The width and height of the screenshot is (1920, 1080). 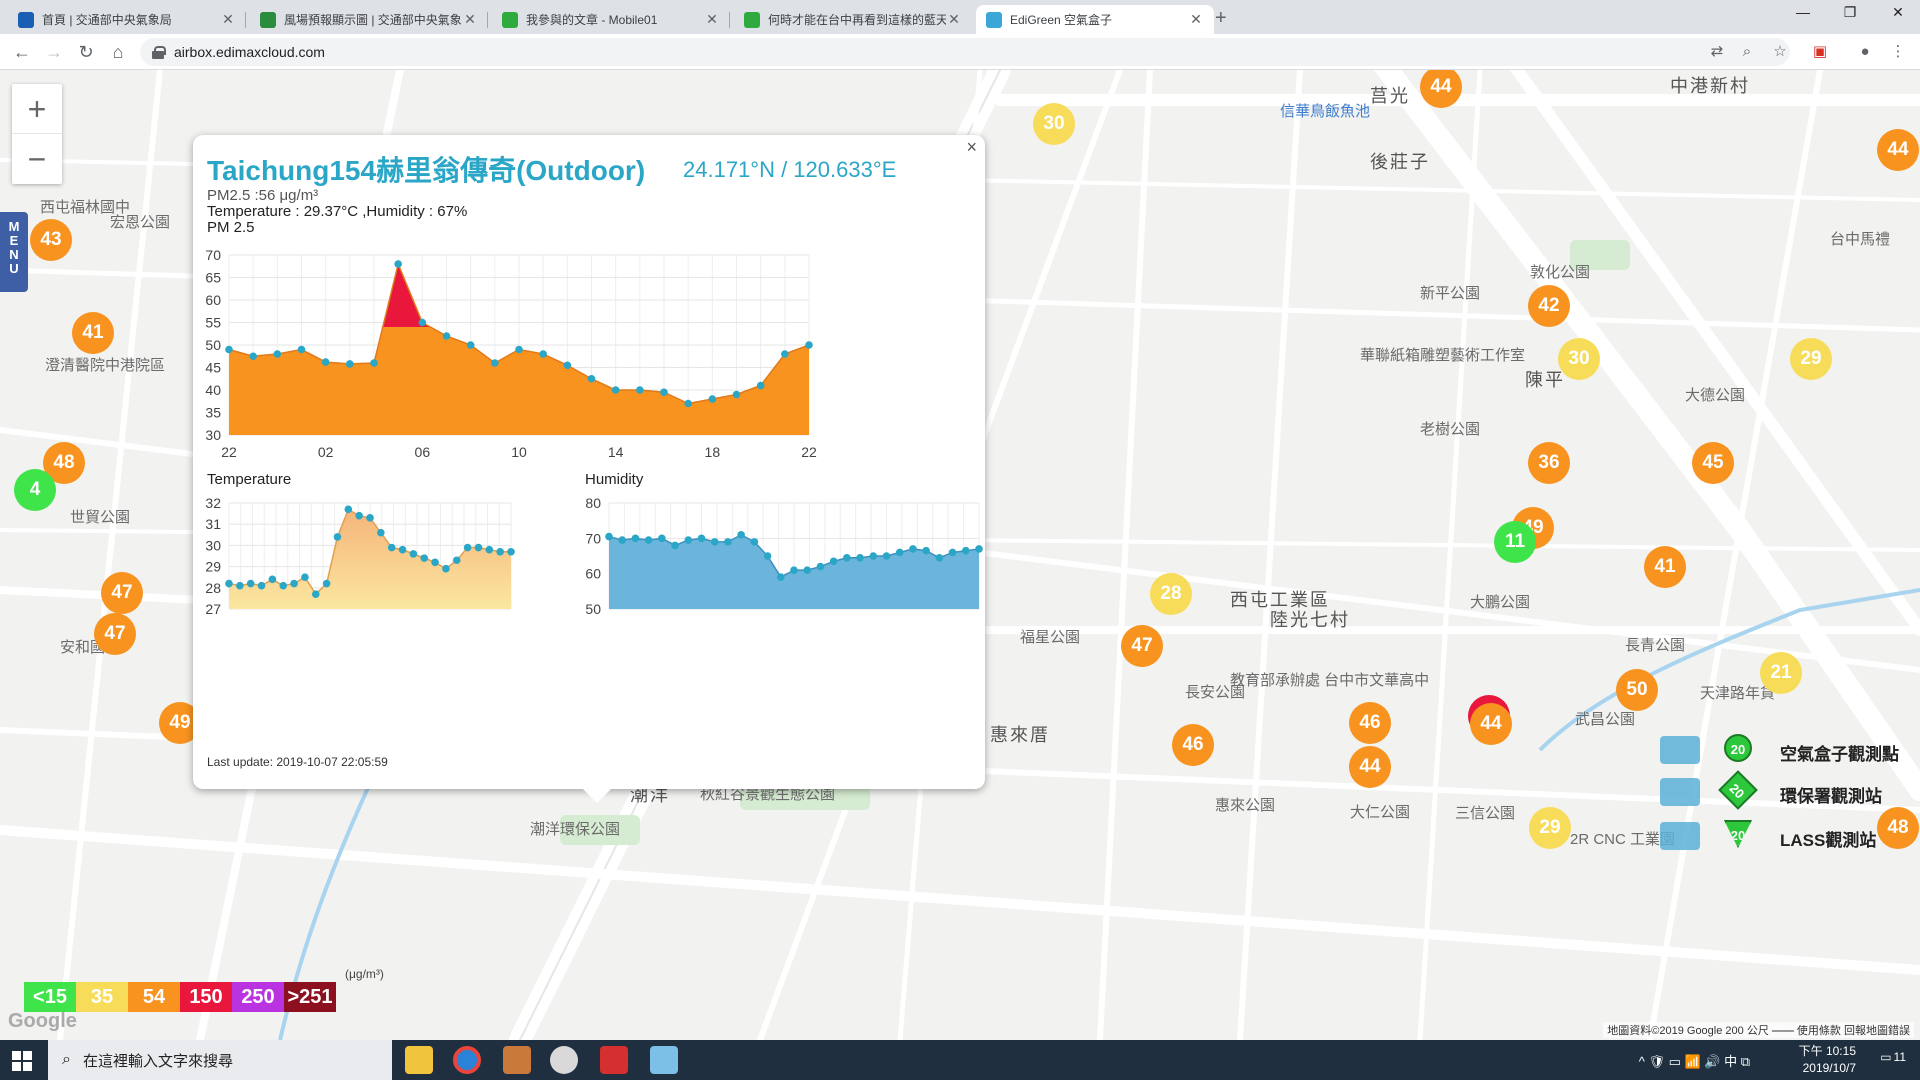 I want to click on airbox-marker: 4, so click(x=35, y=490).